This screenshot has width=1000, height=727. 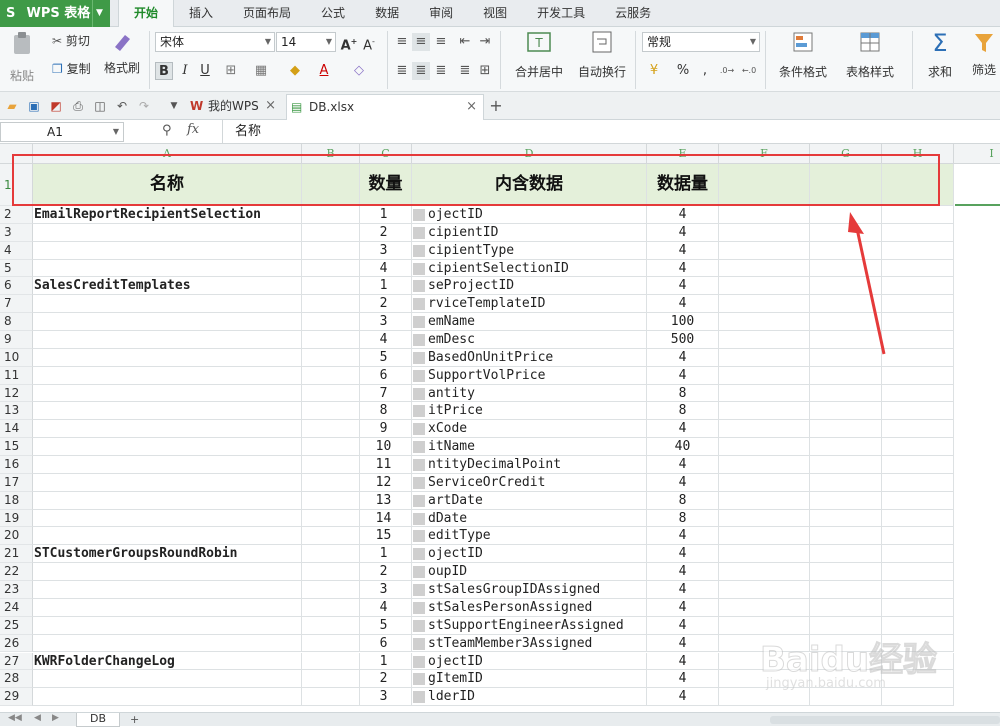 What do you see at coordinates (16, 447) in the screenshot?
I see `row-header: 15` at bounding box center [16, 447].